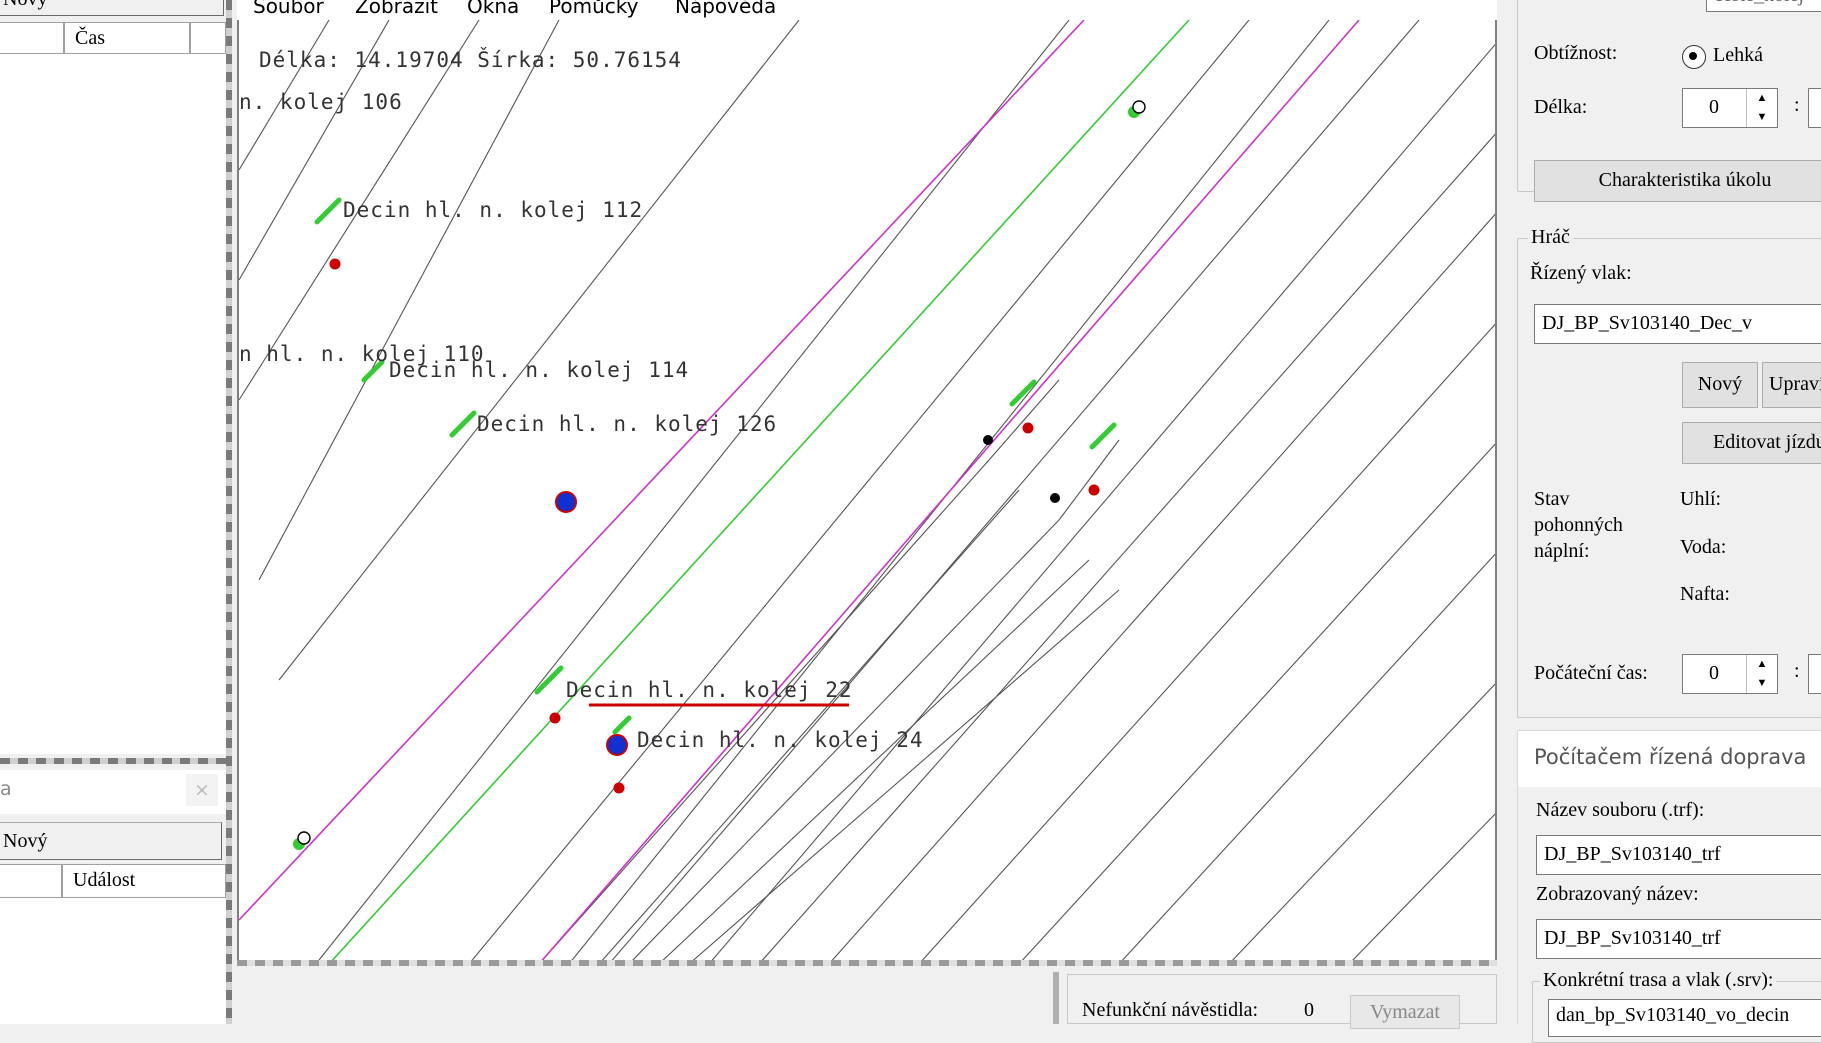 The image size is (1821, 1043). I want to click on menu-windows: Okna, so click(493, 9).